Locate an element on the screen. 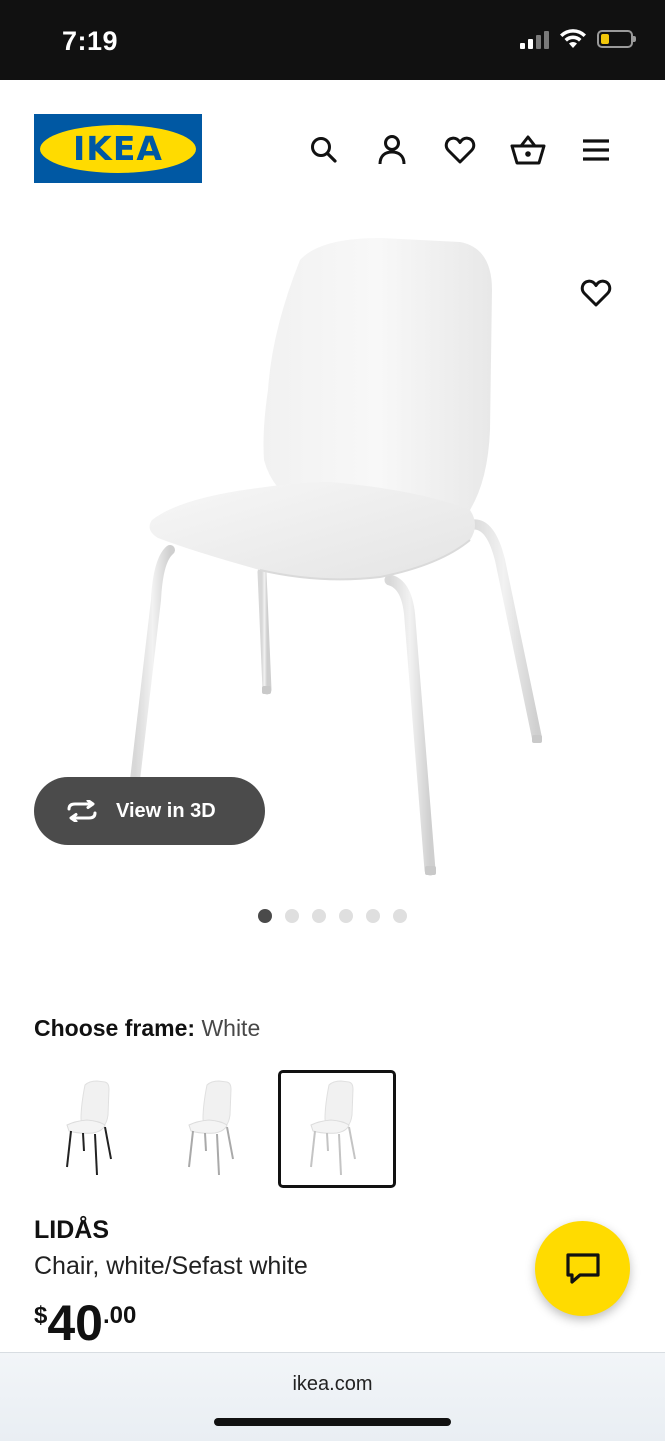 Image resolution: width=665 pixels, height=1441 pixels. carousel-dots is located at coordinates (332, 916).